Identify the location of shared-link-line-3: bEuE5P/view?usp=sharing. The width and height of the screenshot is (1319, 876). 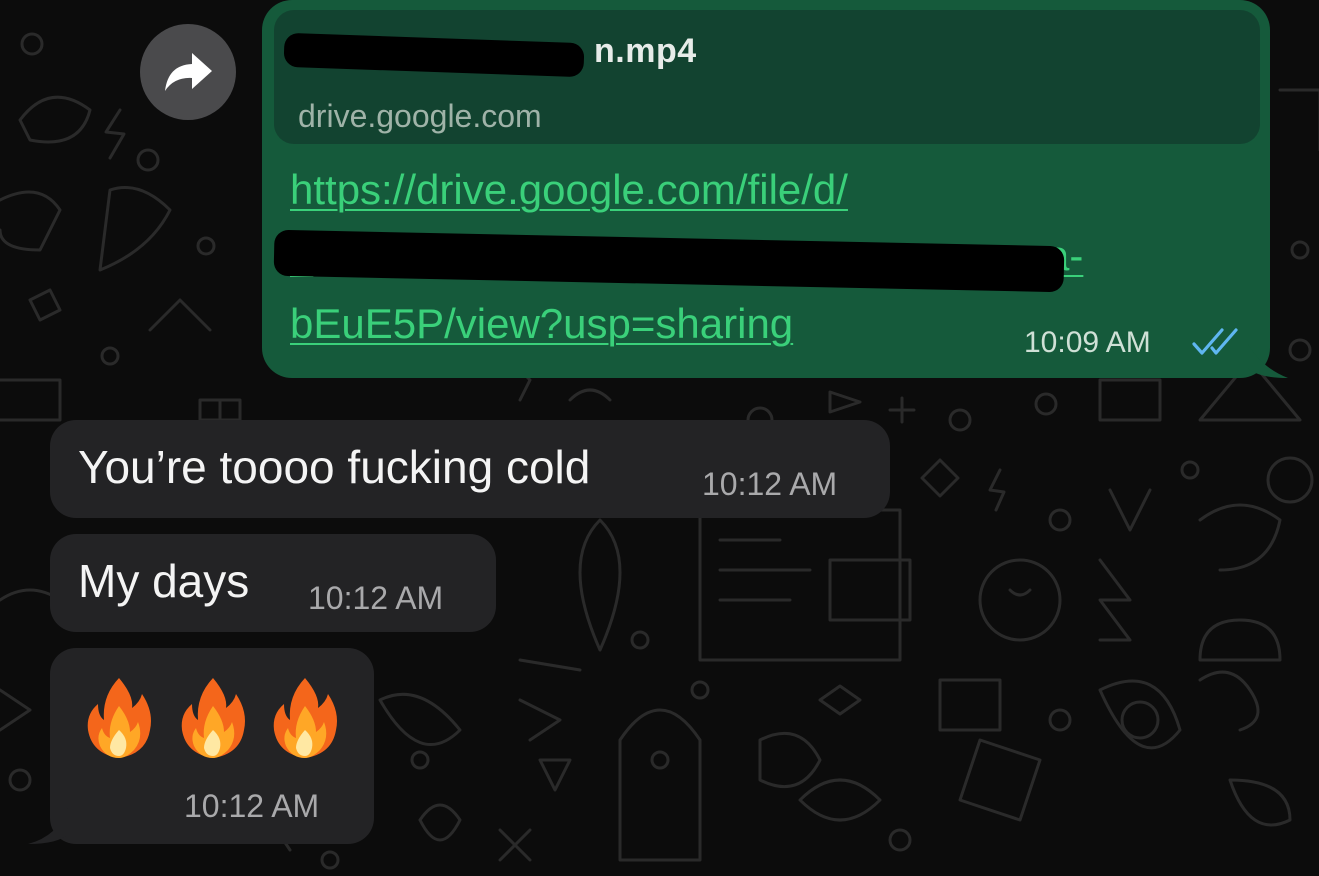
(541, 324).